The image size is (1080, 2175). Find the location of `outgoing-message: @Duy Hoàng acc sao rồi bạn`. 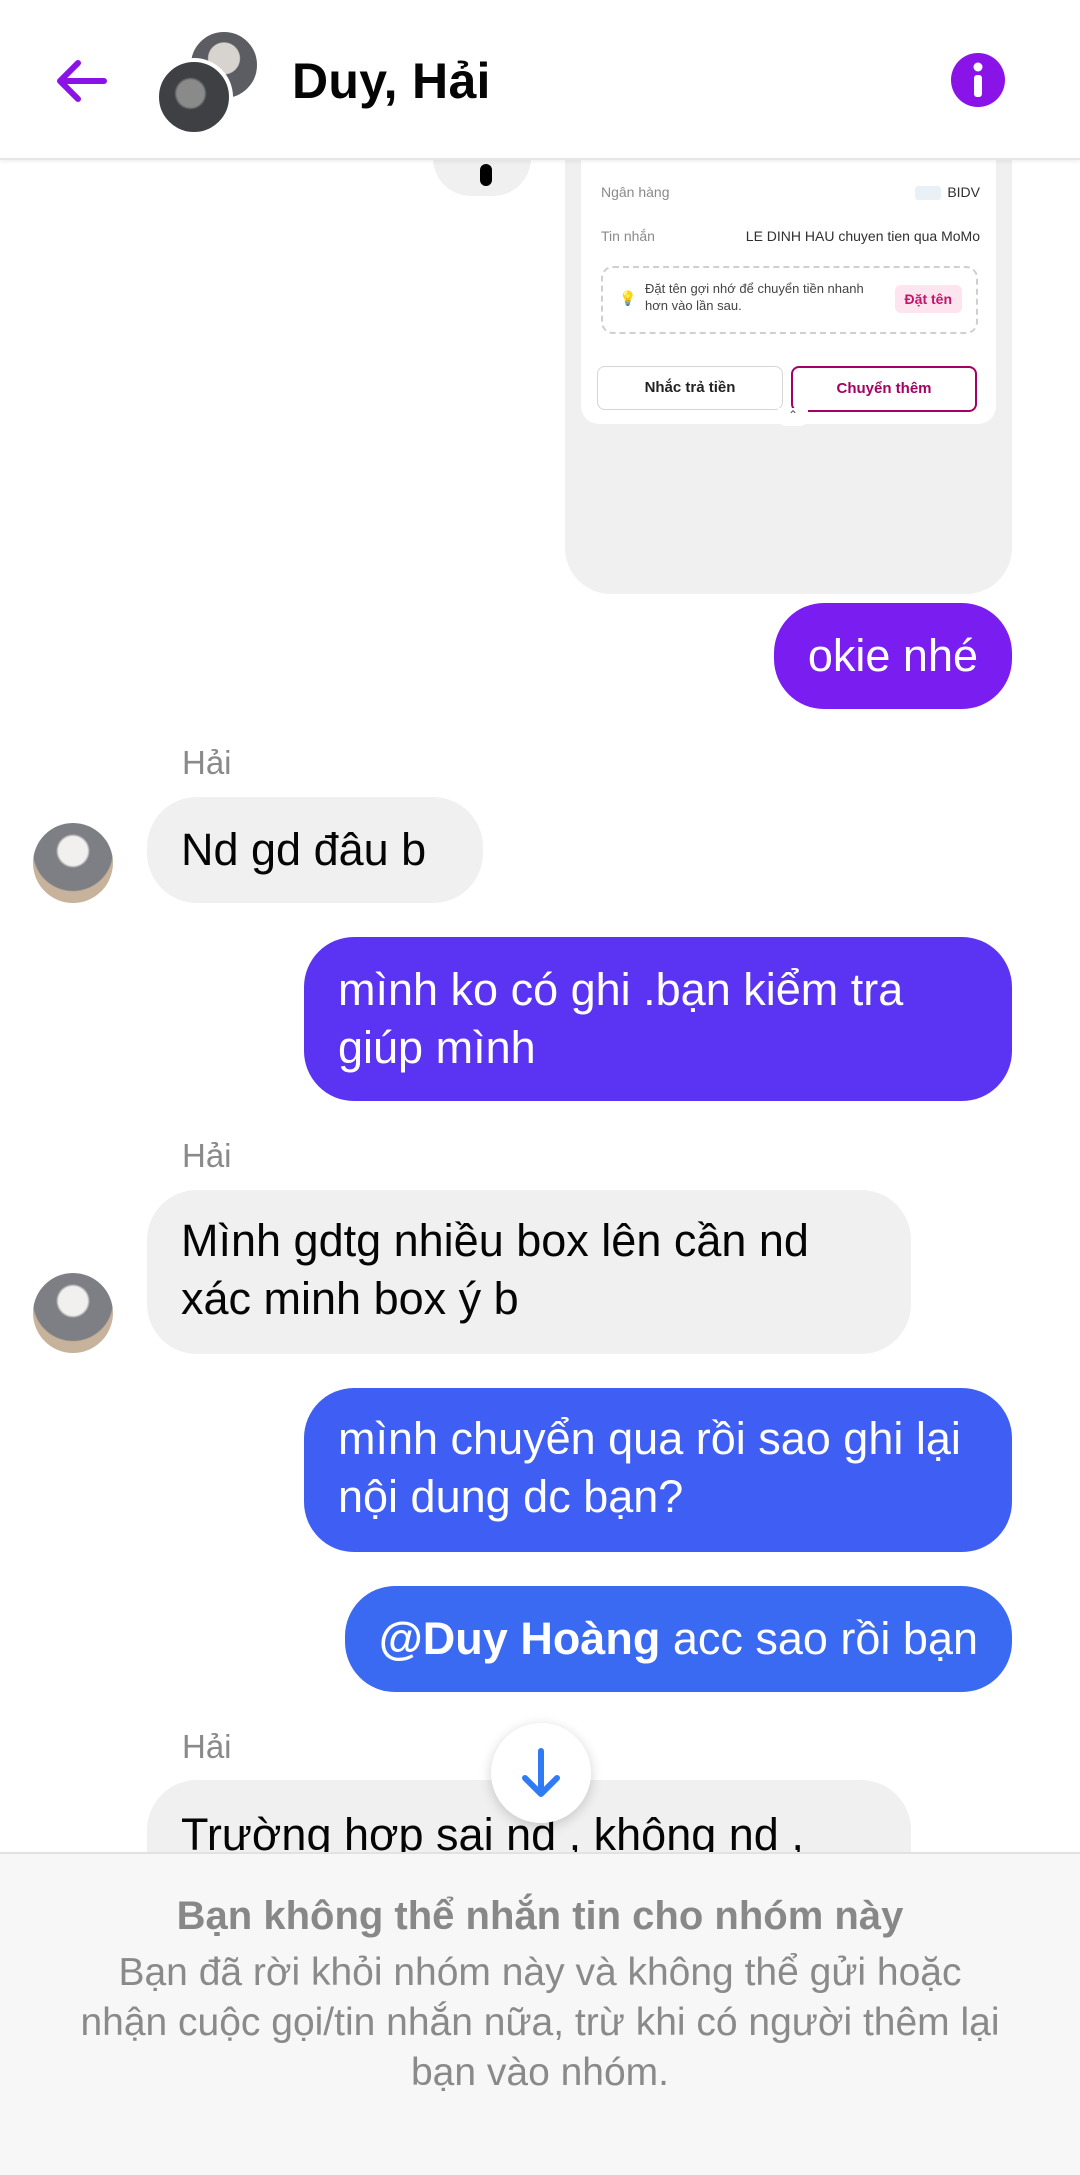

outgoing-message: @Duy Hoàng acc sao rồi bạn is located at coordinates (678, 1639).